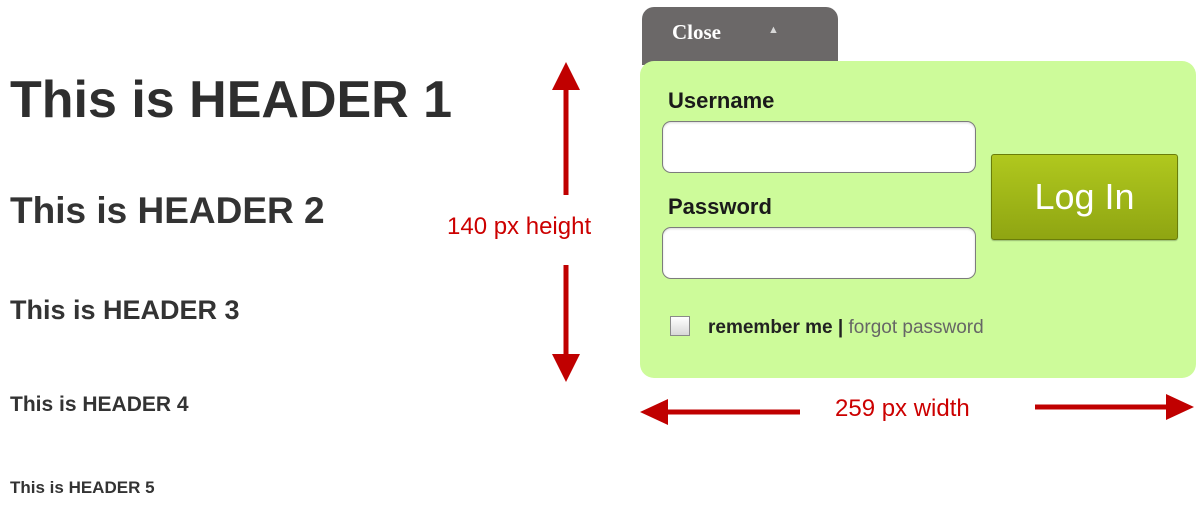 The height and width of the screenshot is (506, 1200). What do you see at coordinates (721, 100) in the screenshot?
I see `username-label: Username` at bounding box center [721, 100].